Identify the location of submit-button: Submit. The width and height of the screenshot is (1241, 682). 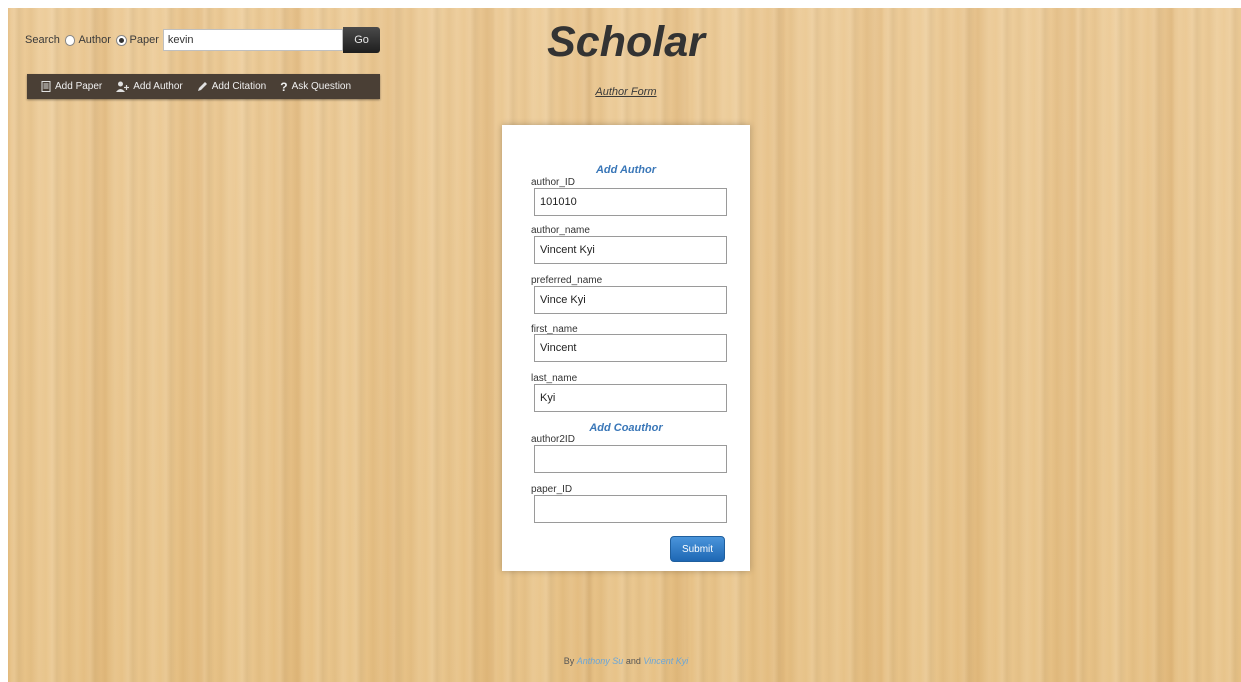
(697, 549).